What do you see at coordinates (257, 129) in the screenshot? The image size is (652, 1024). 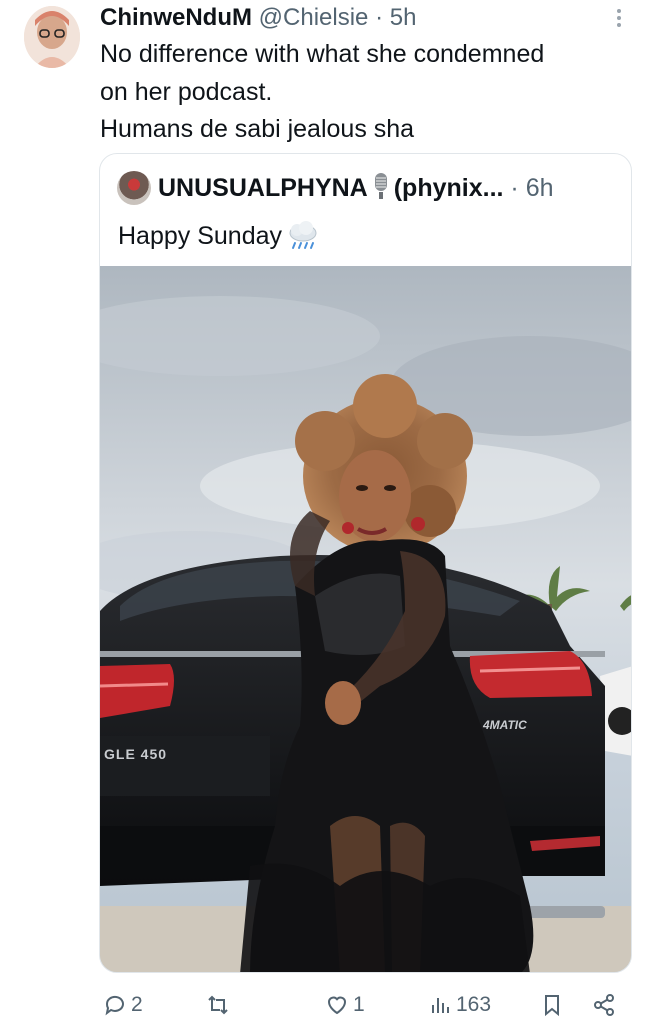 I see `tweet-text-line: Humans de sabi jealous sha` at bounding box center [257, 129].